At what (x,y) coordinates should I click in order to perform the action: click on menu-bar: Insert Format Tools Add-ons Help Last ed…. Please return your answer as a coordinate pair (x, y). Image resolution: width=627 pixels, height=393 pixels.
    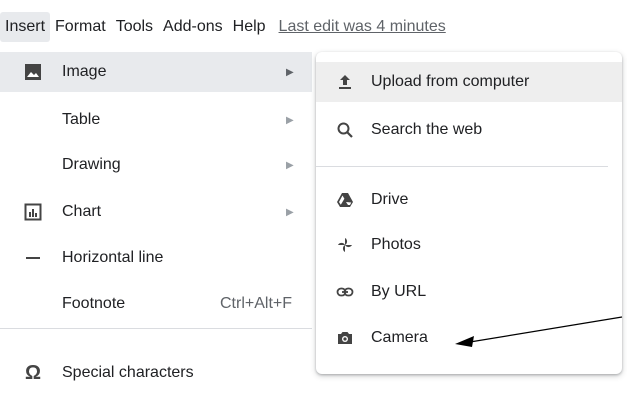
    Looking at the image, I should click on (313, 27).